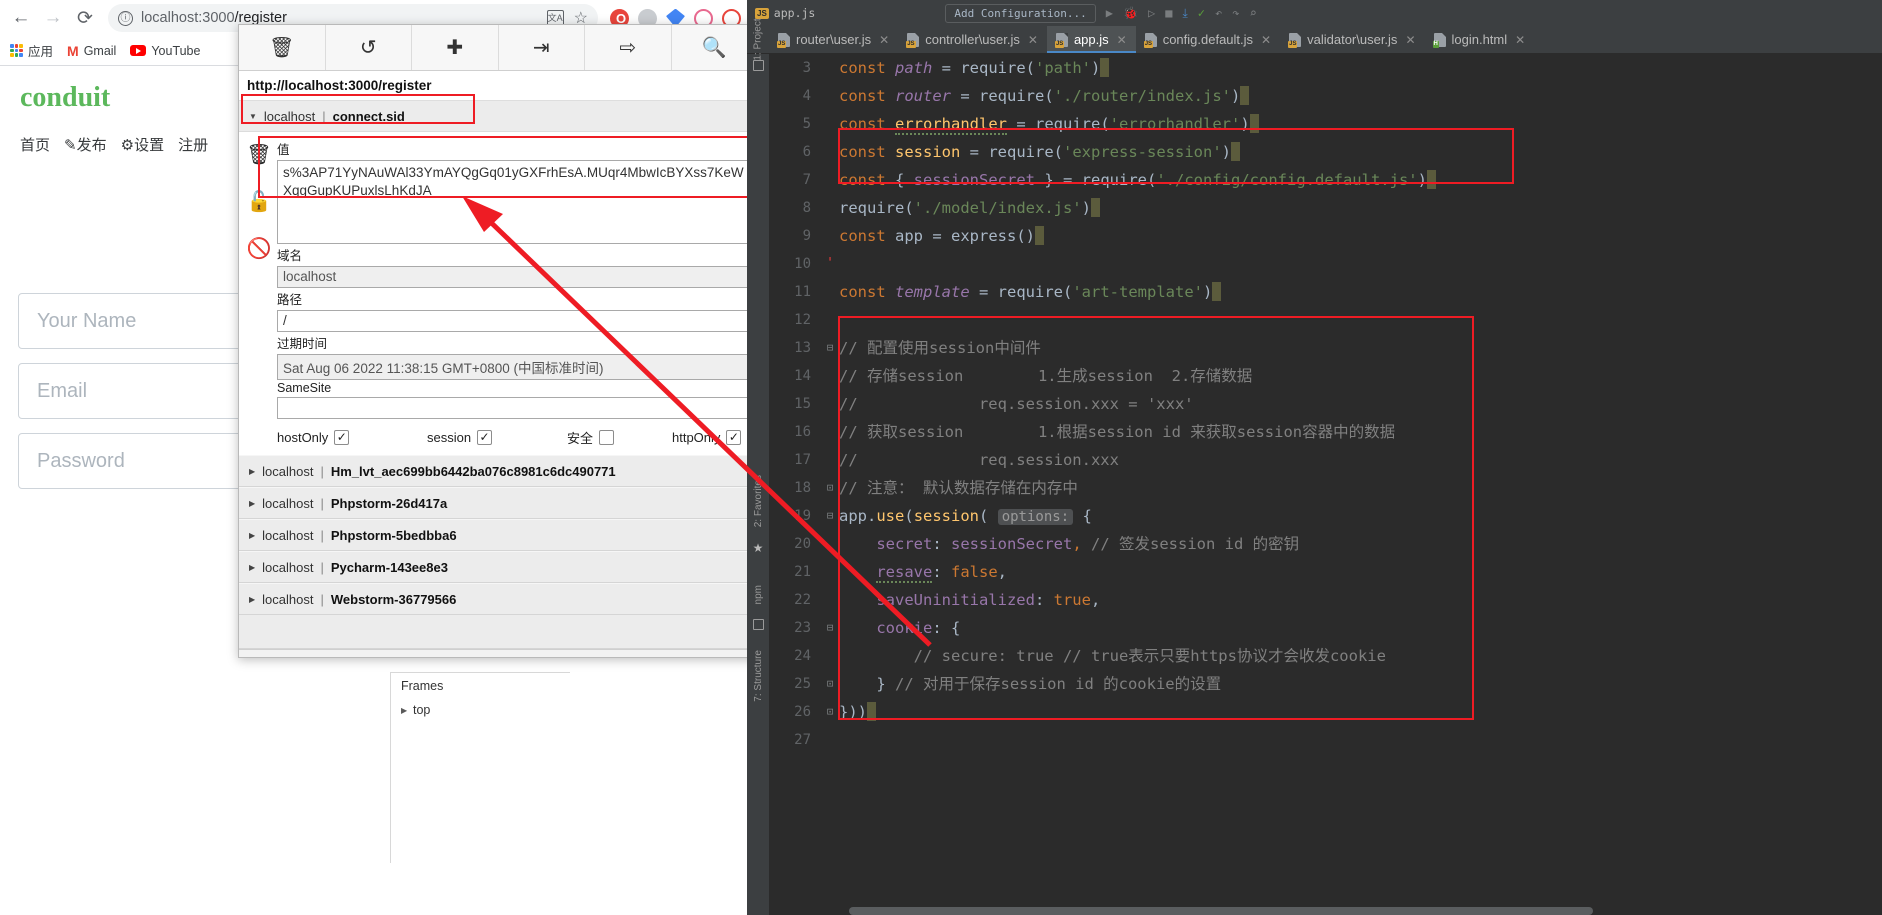 This screenshot has width=1882, height=915. What do you see at coordinates (1439, 40) in the screenshot?
I see `html-file-icon: H` at bounding box center [1439, 40].